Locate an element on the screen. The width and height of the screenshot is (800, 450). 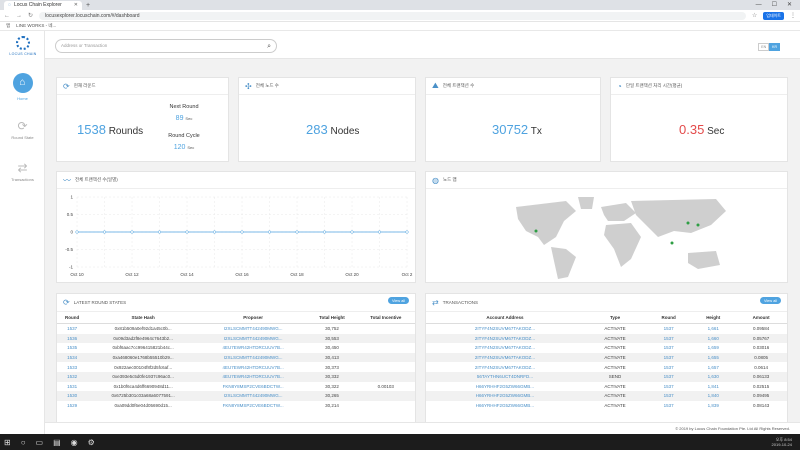
table-cell: 1,661 is located at coordinates (713, 329).